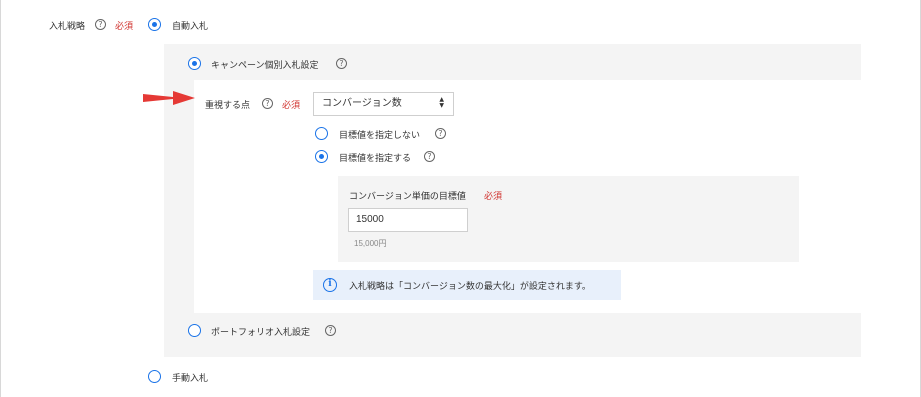 This screenshot has height=397, width=921. I want to click on annotation-arrow-icon, so click(169, 98).